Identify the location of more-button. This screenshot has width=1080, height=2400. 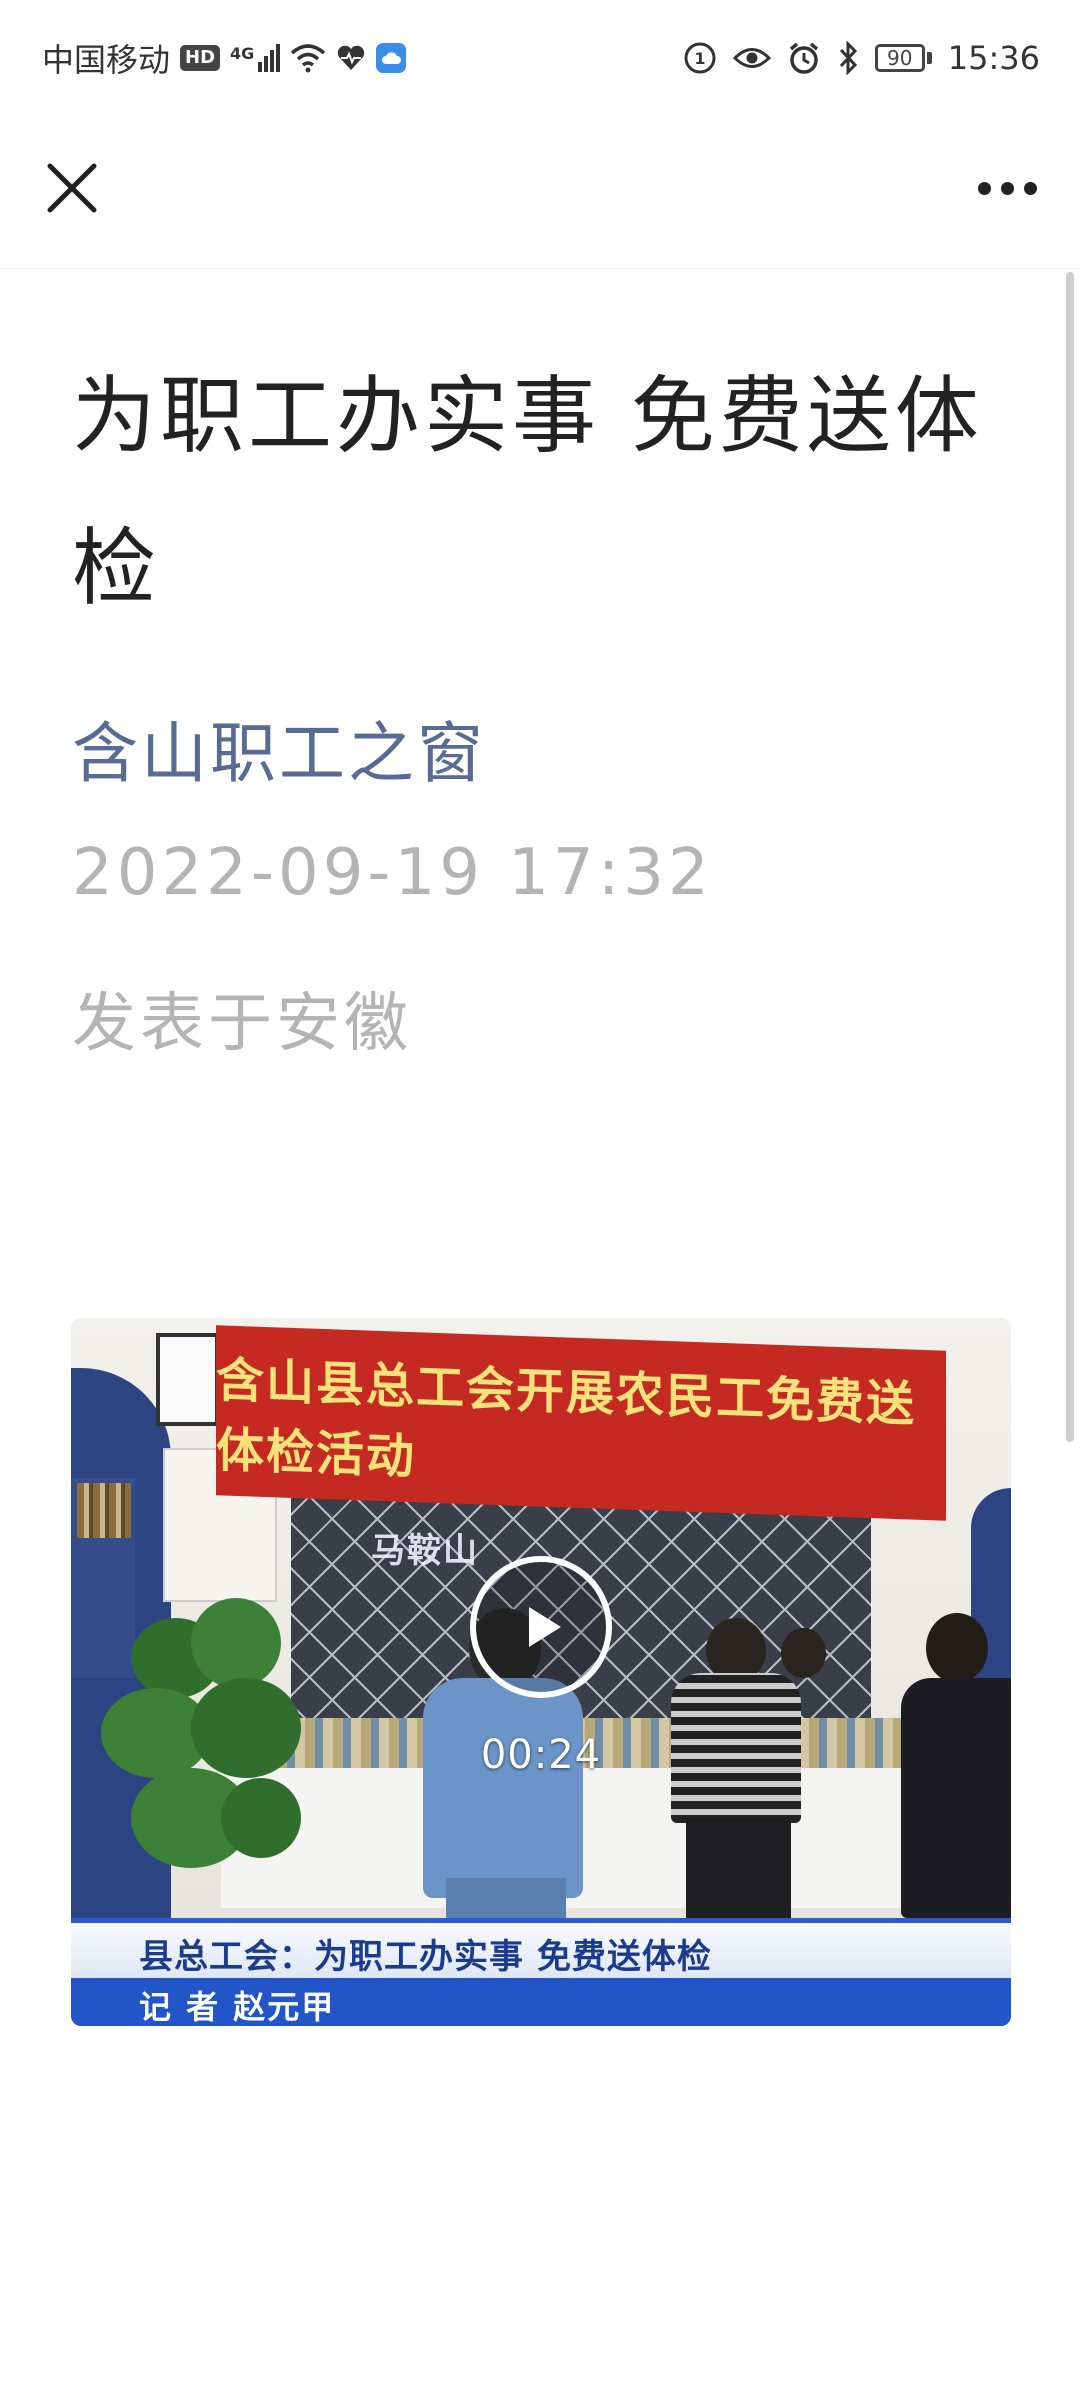
(1007, 188).